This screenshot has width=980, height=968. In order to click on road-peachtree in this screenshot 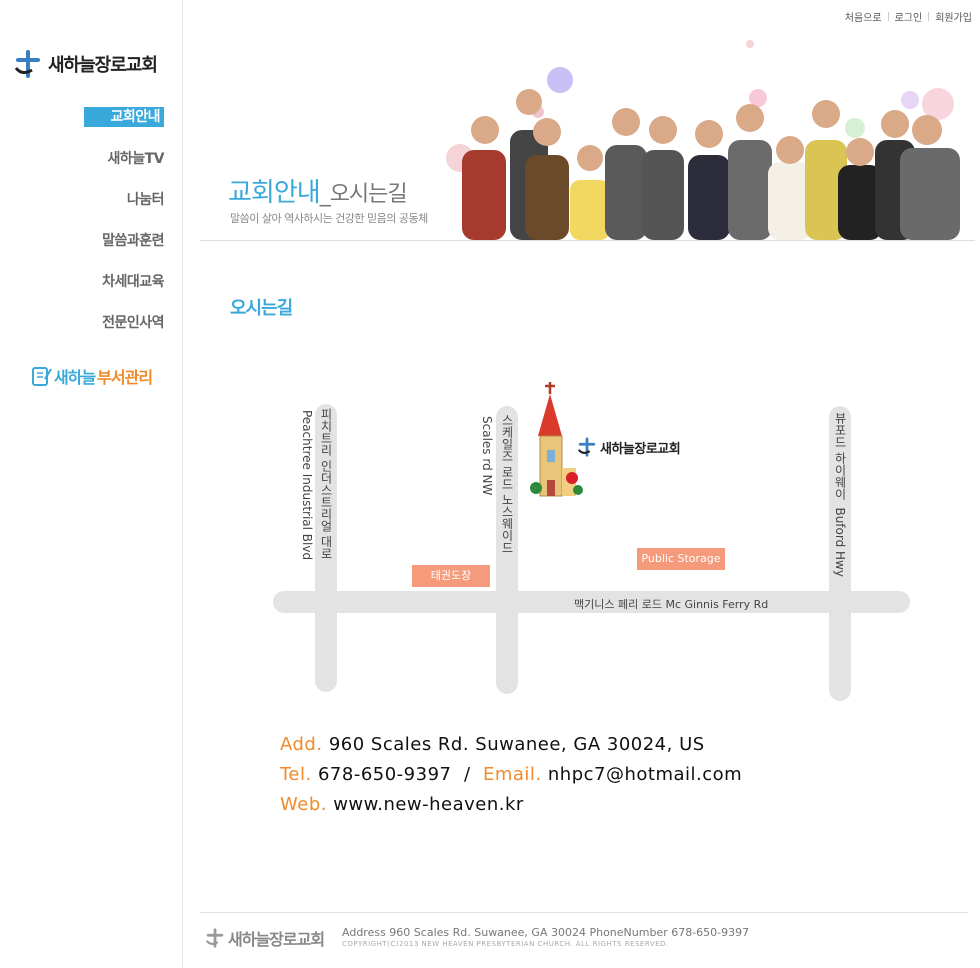, I will do `click(326, 548)`.